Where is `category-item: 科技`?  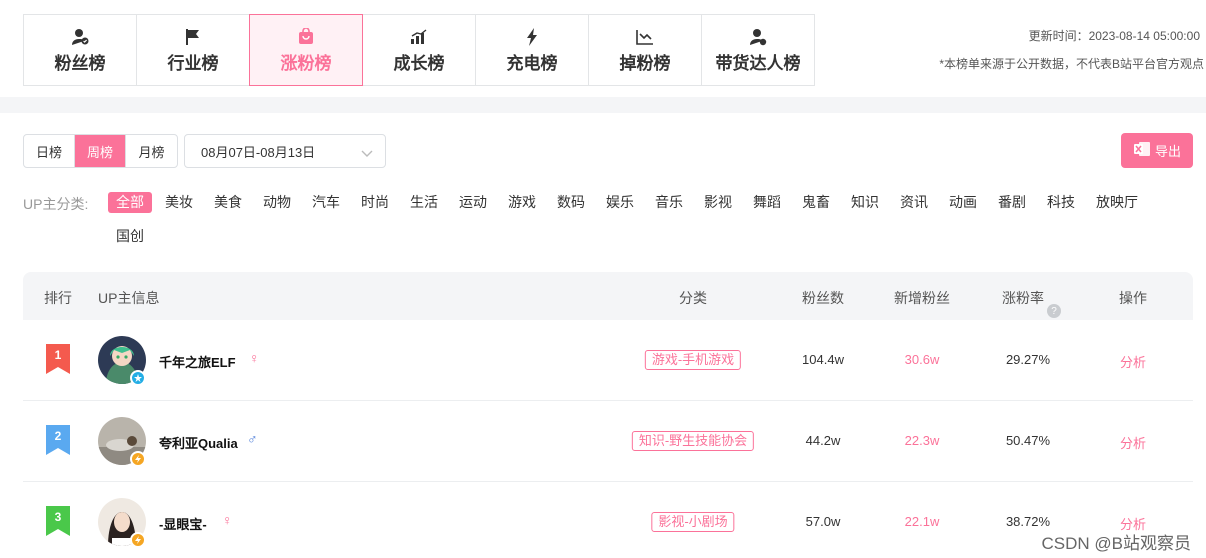 category-item: 科技 is located at coordinates (1061, 202).